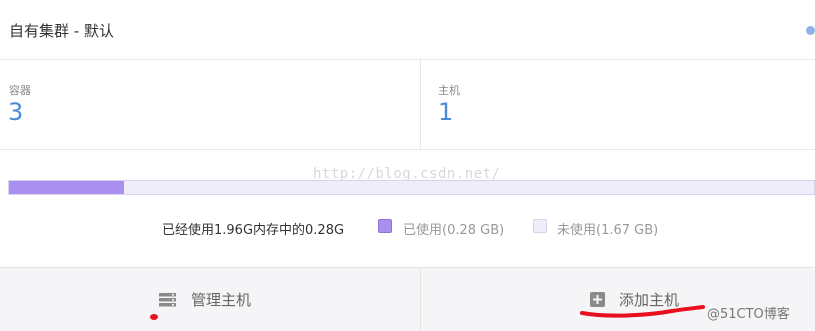  Describe the element at coordinates (810, 30) in the screenshot. I see `status-dot` at that location.